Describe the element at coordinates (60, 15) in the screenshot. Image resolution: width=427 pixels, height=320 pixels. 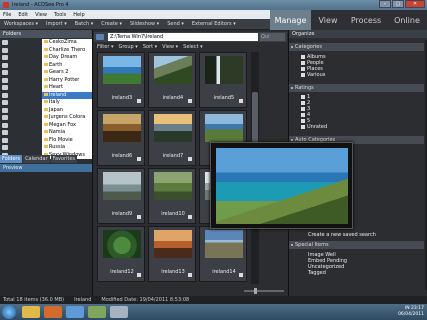
I see `menu-tools: Tools` at that location.